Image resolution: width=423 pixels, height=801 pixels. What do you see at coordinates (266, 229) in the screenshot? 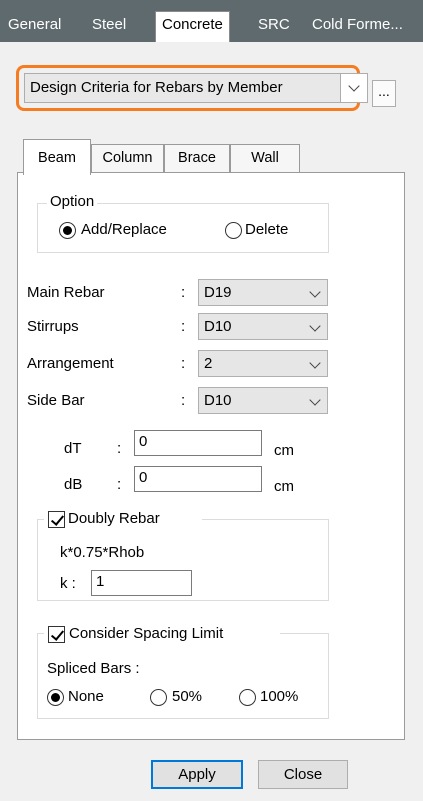
I see `delete-label: Delete` at bounding box center [266, 229].